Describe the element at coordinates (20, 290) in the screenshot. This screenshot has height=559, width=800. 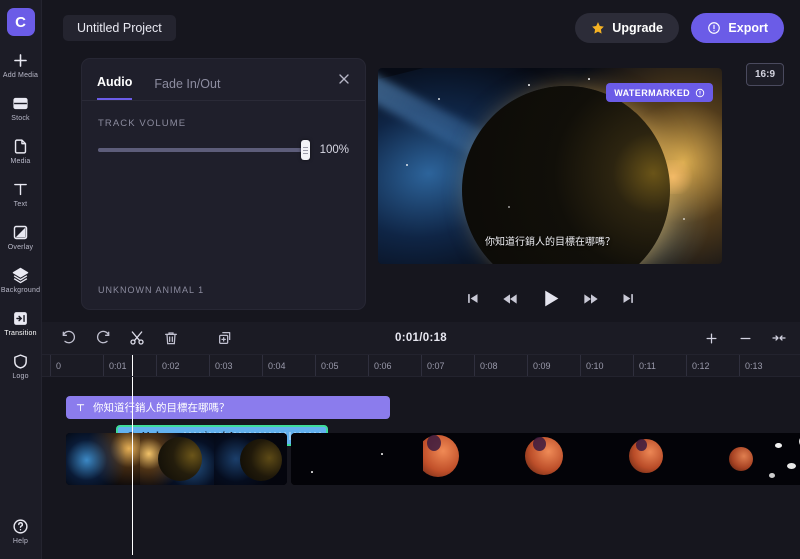
I see `sidebar-item-label: Background` at that location.